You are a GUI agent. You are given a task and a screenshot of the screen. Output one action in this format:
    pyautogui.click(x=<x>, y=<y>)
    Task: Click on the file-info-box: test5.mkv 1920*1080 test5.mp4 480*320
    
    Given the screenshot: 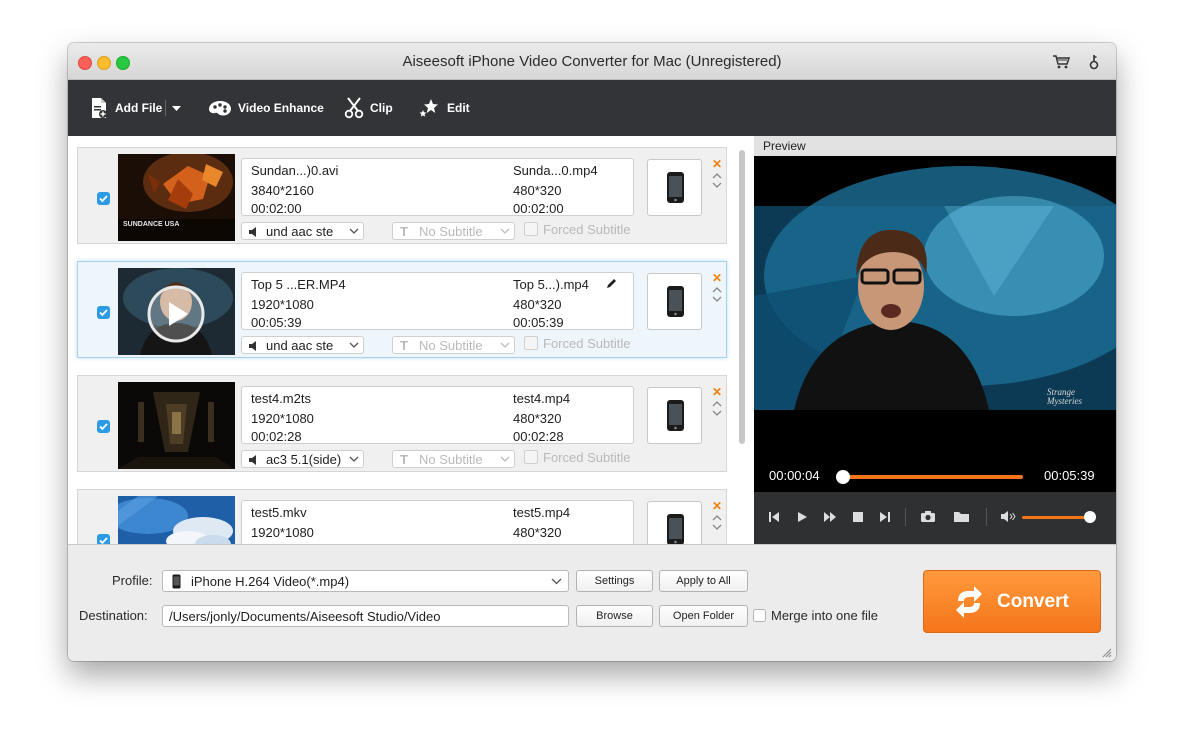 What is the action you would take?
    pyautogui.click(x=437, y=522)
    